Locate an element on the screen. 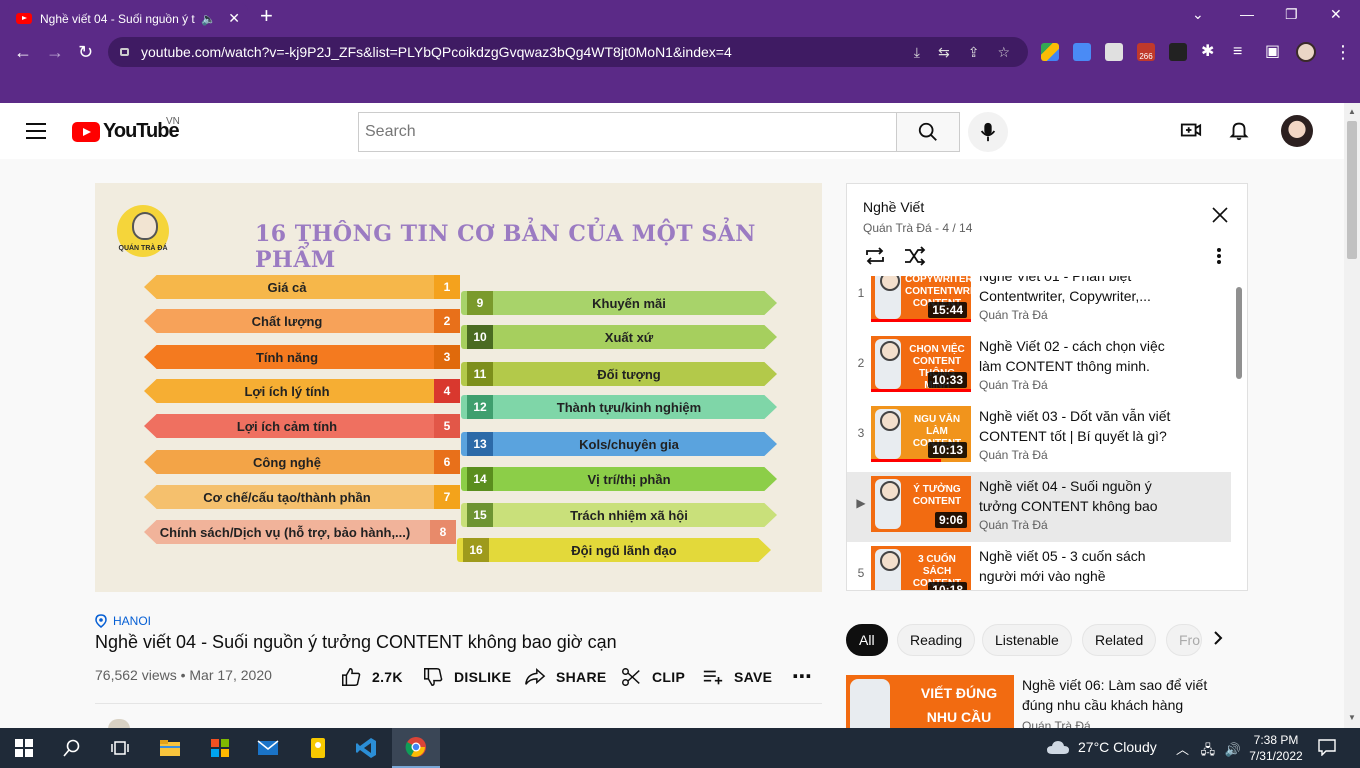 The height and width of the screenshot is (768, 1360). scroll-up-icon: ▲ is located at coordinates (1352, 111).